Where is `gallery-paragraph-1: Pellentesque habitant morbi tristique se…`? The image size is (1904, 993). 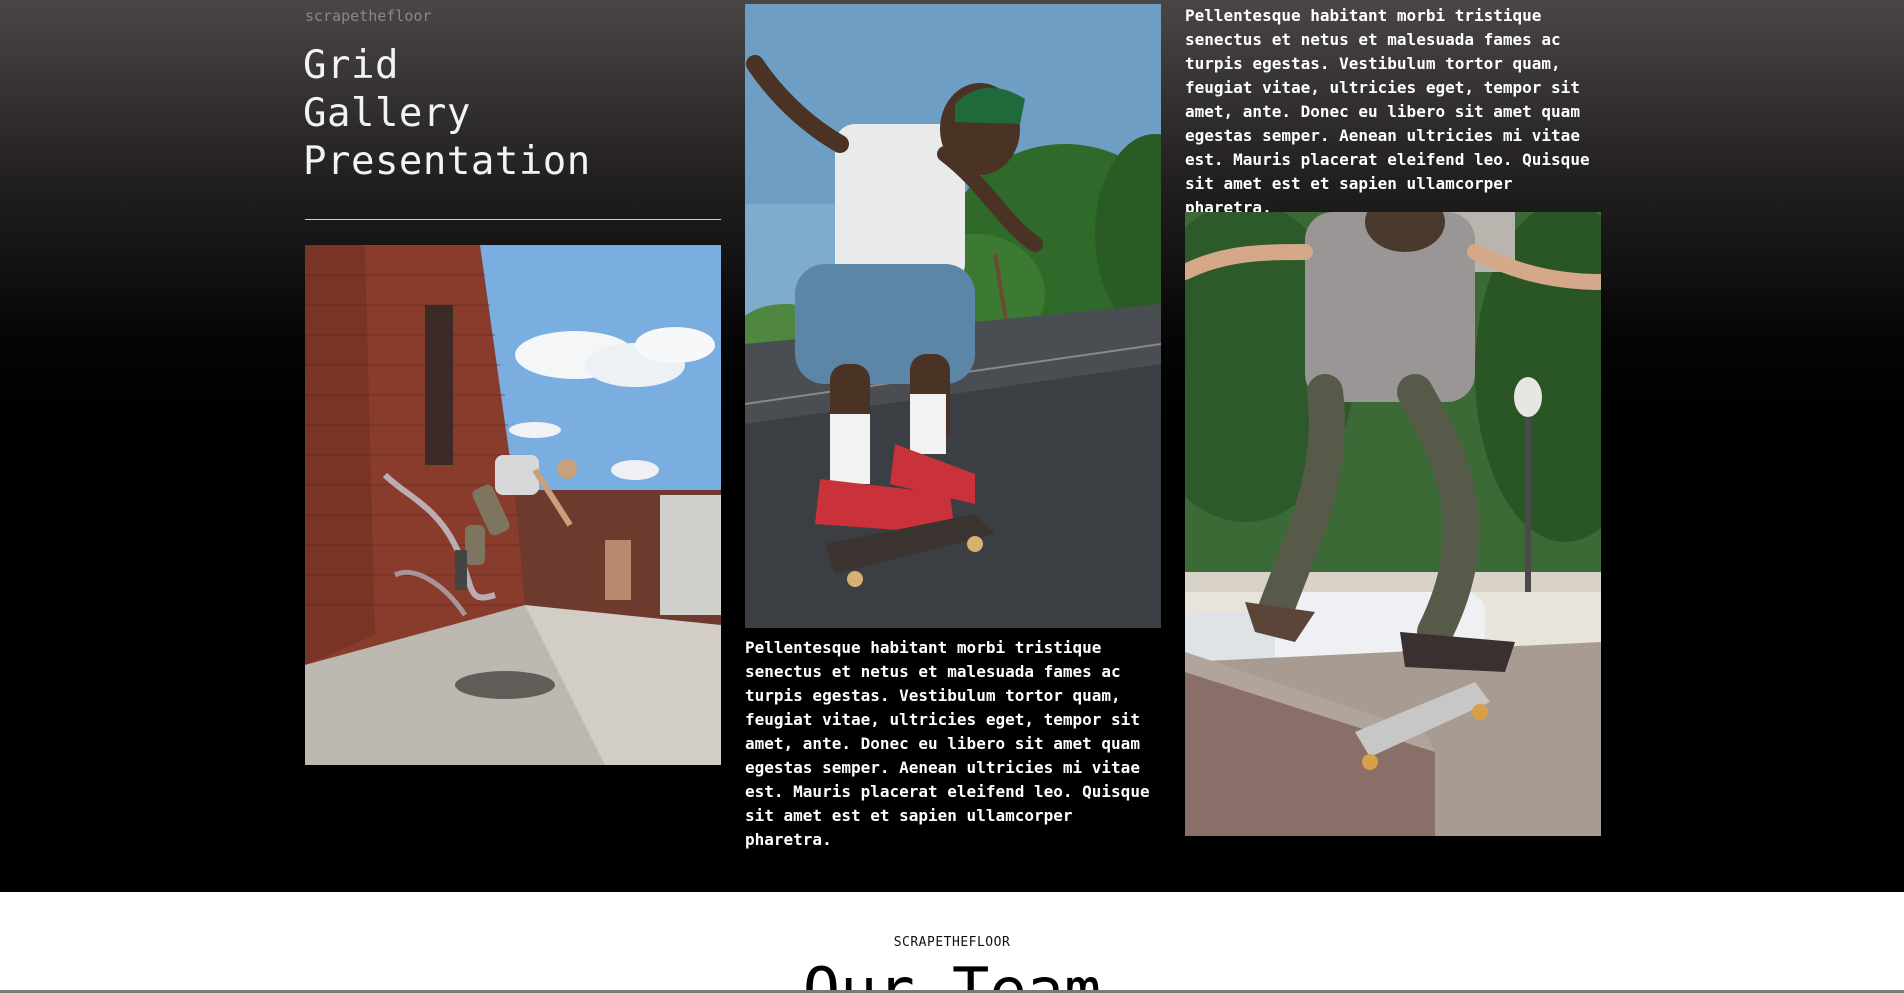
gallery-paragraph-1: Pellentesque habitant morbi tristique se… is located at coordinates (947, 743).